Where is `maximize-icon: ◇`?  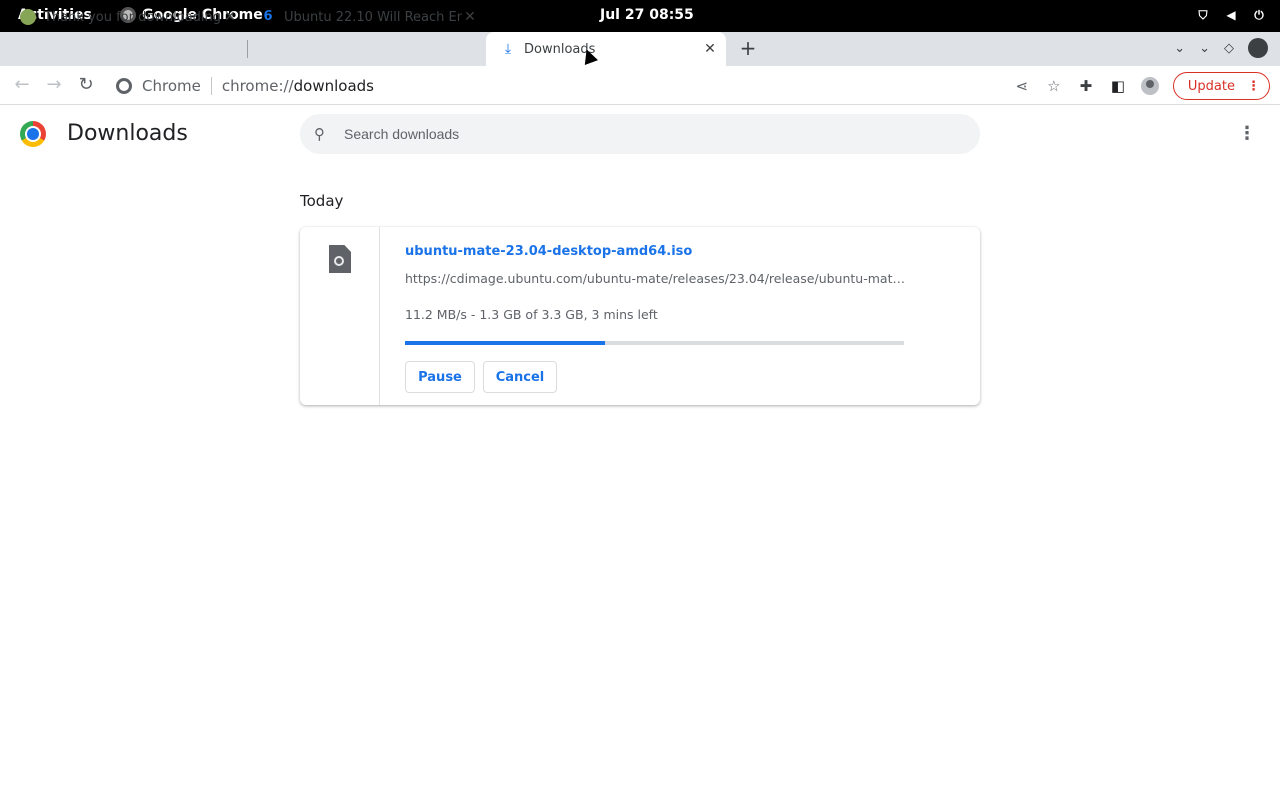
maximize-icon: ◇ is located at coordinates (1229, 48).